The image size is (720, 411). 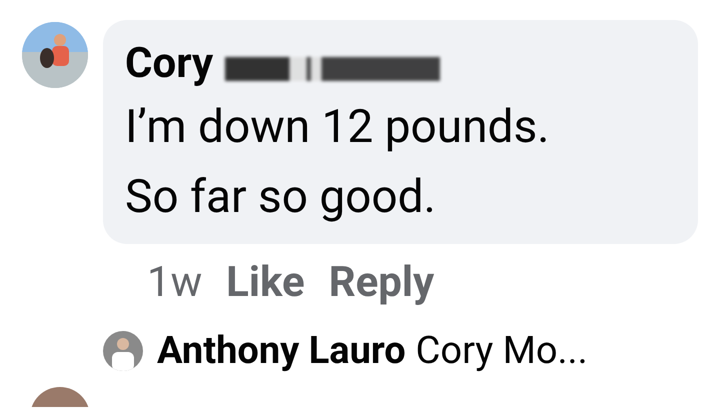 What do you see at coordinates (55, 55) in the screenshot?
I see `avatar-photo` at bounding box center [55, 55].